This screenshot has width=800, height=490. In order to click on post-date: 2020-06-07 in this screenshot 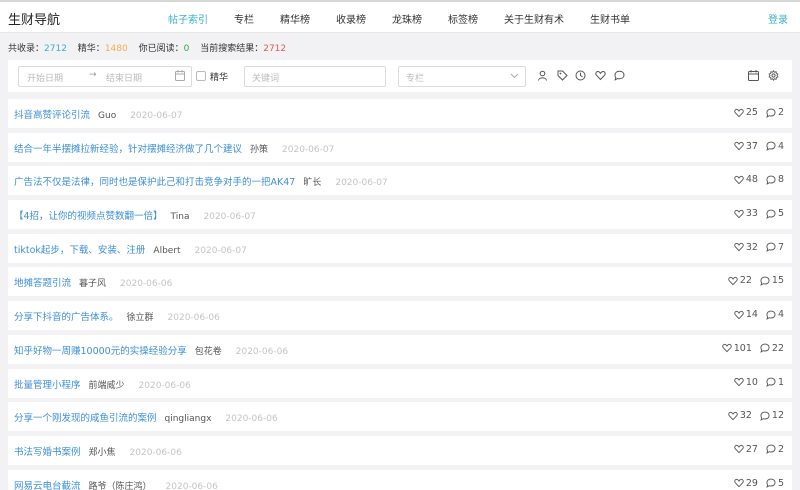, I will do `click(361, 183)`.